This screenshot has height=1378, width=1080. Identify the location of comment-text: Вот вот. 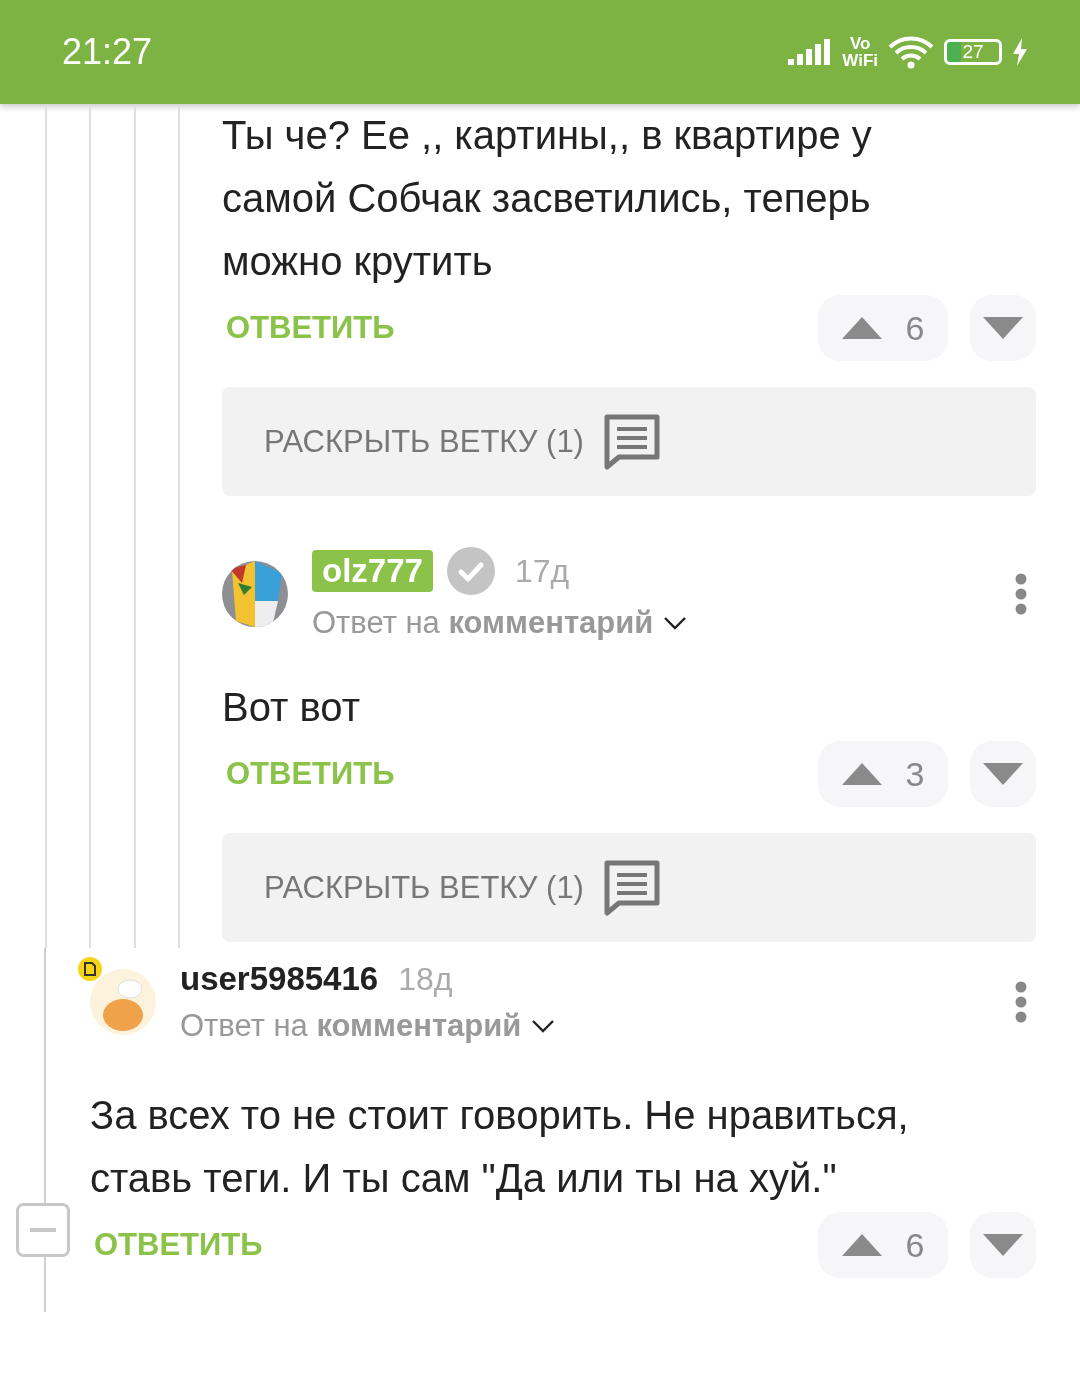
(291, 707).